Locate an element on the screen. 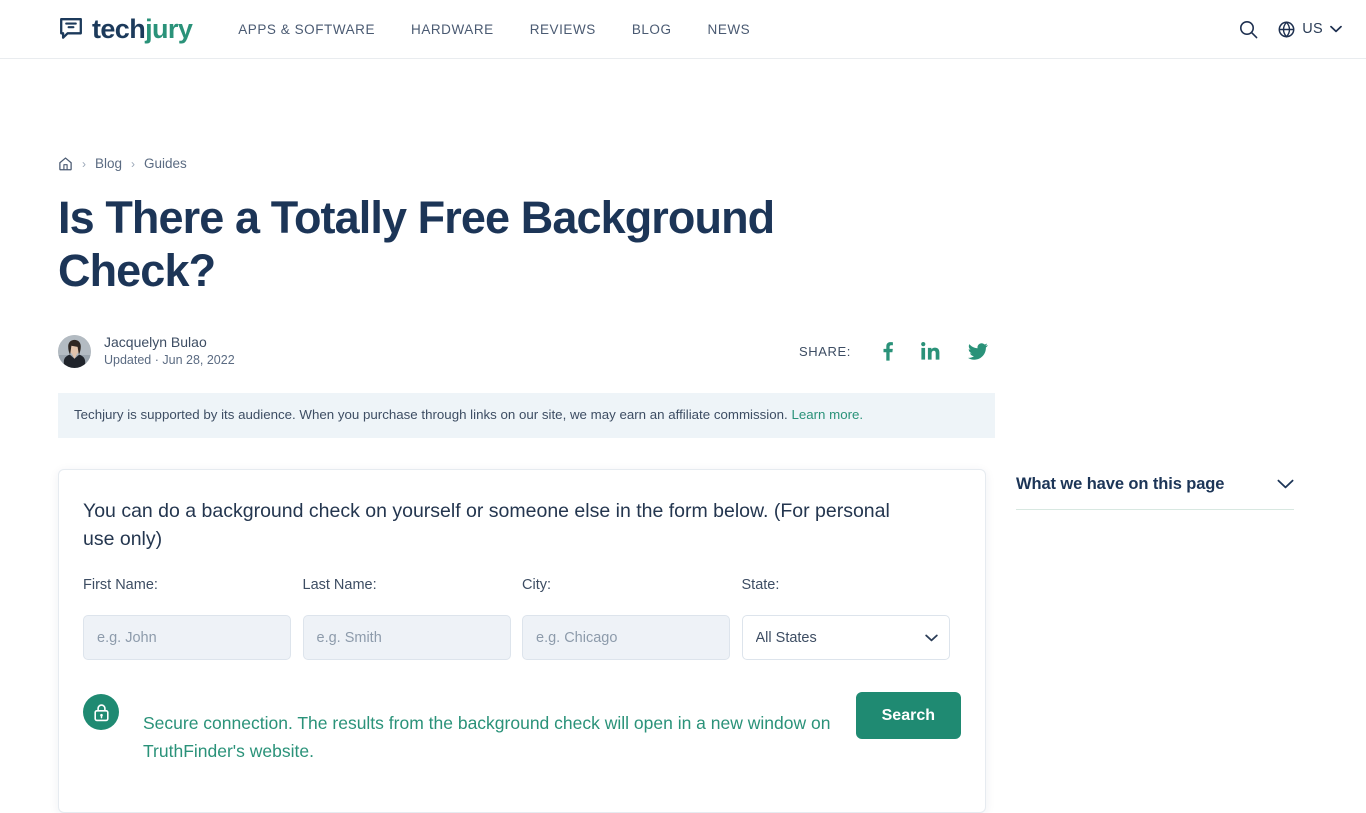  twitter-icon is located at coordinates (978, 351).